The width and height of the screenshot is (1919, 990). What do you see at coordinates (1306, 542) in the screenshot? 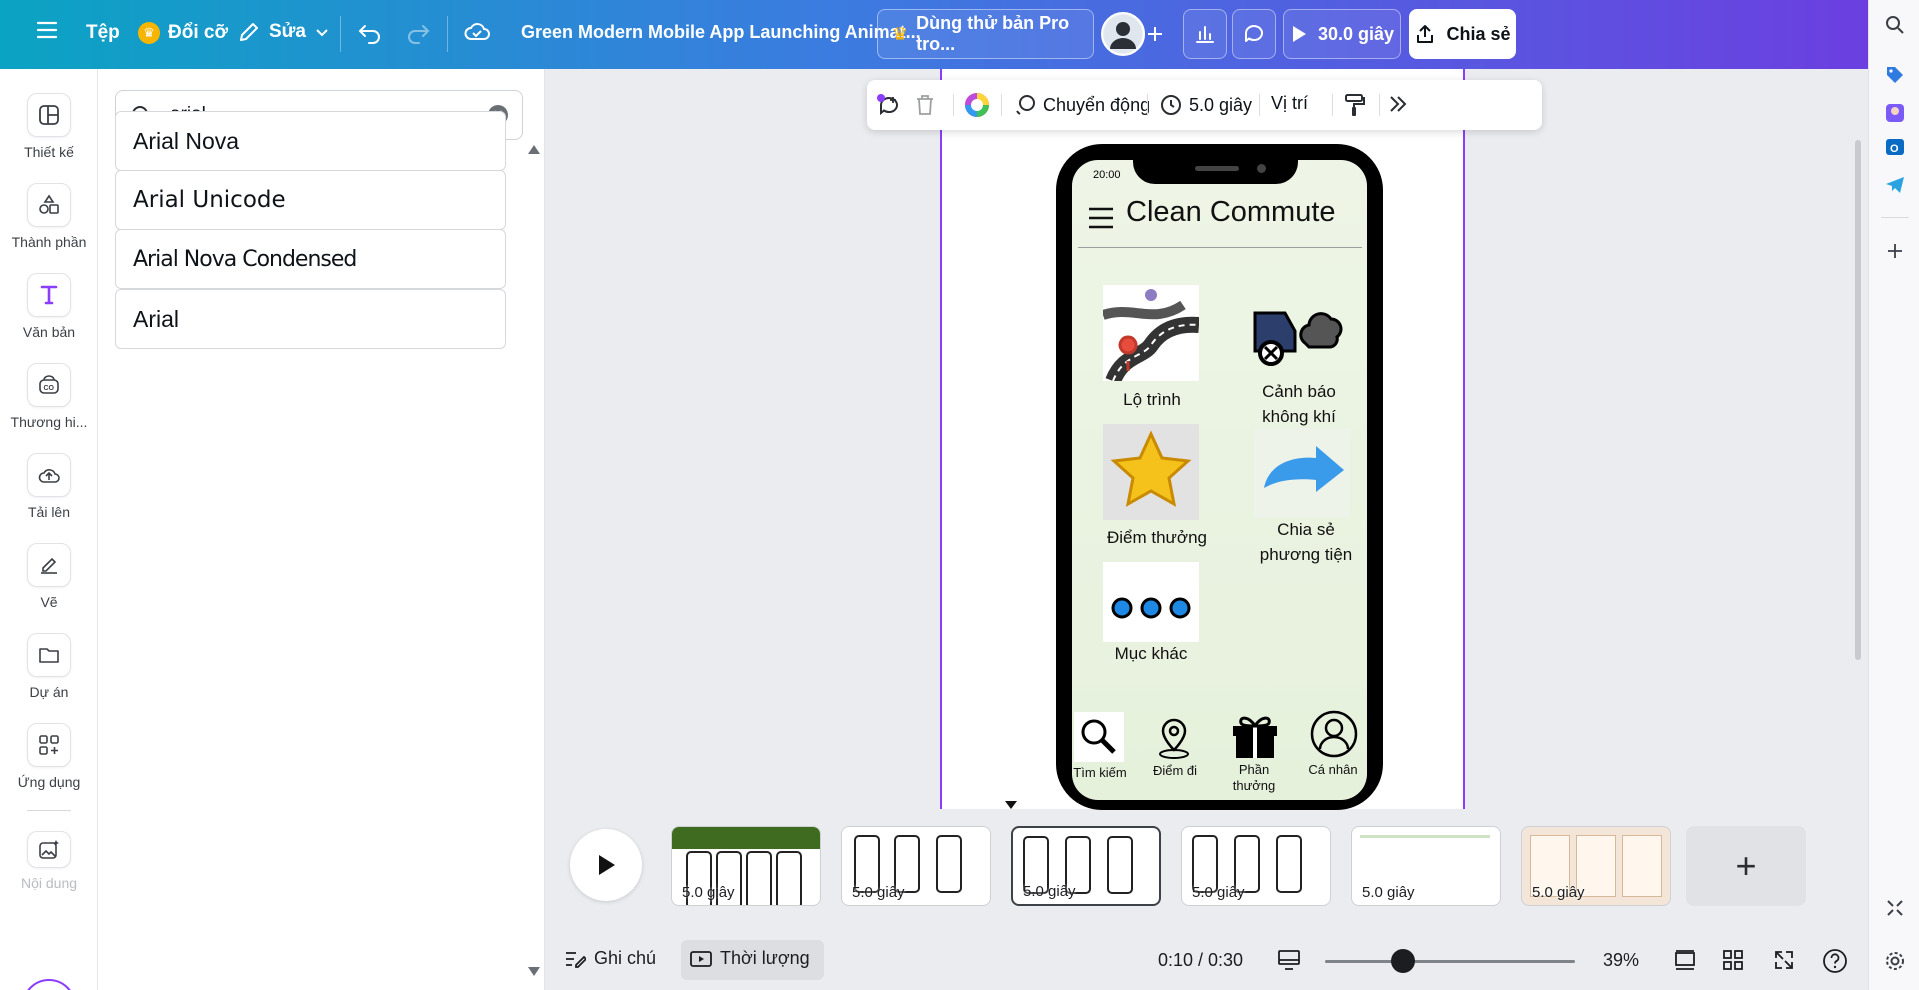
I see `menu-label-ride-share: Chia sẻ phương tiện` at bounding box center [1306, 542].